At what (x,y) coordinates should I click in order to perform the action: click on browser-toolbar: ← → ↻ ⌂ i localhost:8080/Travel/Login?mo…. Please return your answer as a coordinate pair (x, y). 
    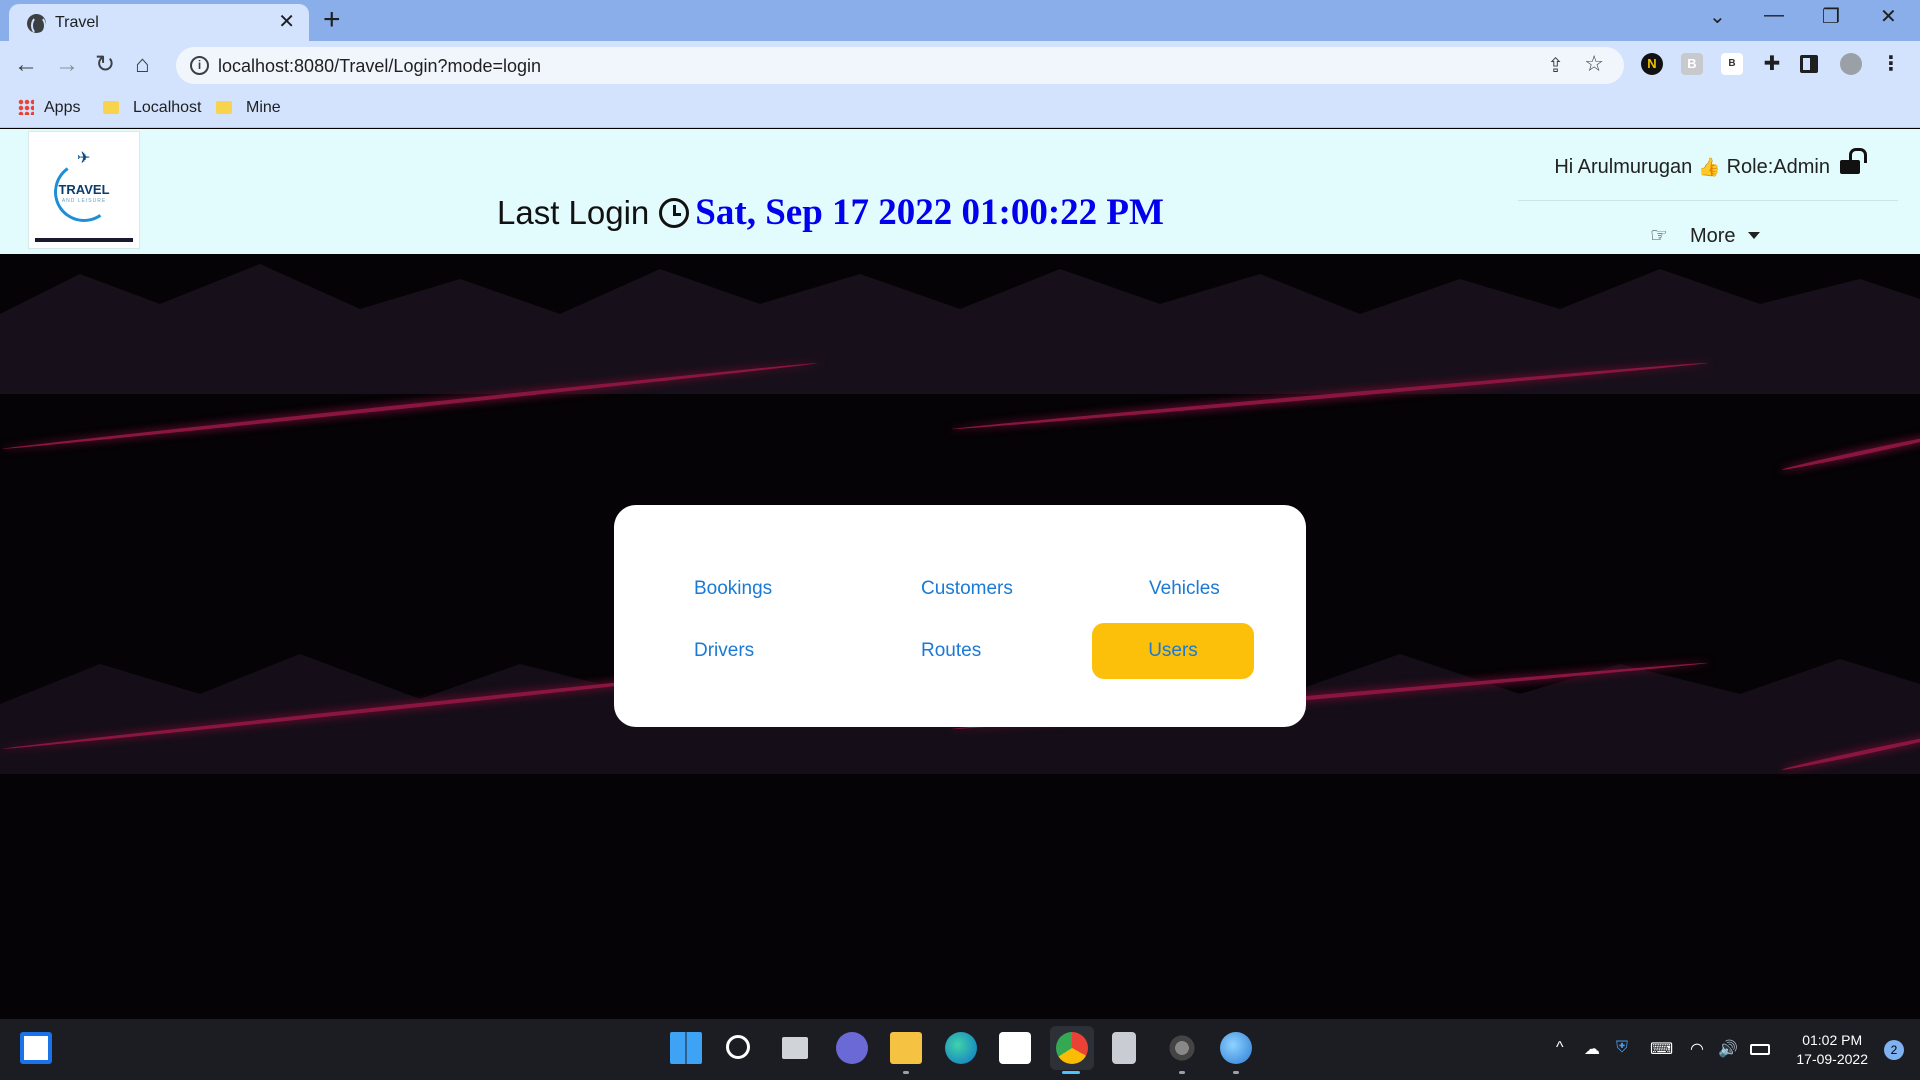
    Looking at the image, I should click on (960, 65).